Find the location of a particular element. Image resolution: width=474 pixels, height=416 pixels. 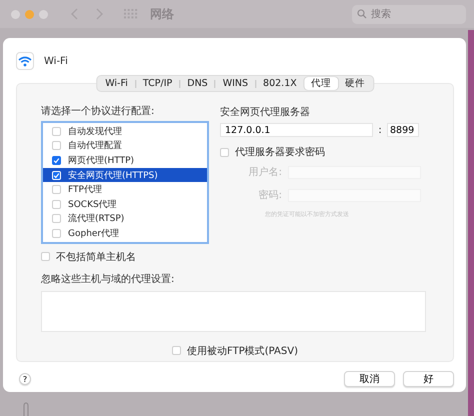

tab: WINS is located at coordinates (236, 83).